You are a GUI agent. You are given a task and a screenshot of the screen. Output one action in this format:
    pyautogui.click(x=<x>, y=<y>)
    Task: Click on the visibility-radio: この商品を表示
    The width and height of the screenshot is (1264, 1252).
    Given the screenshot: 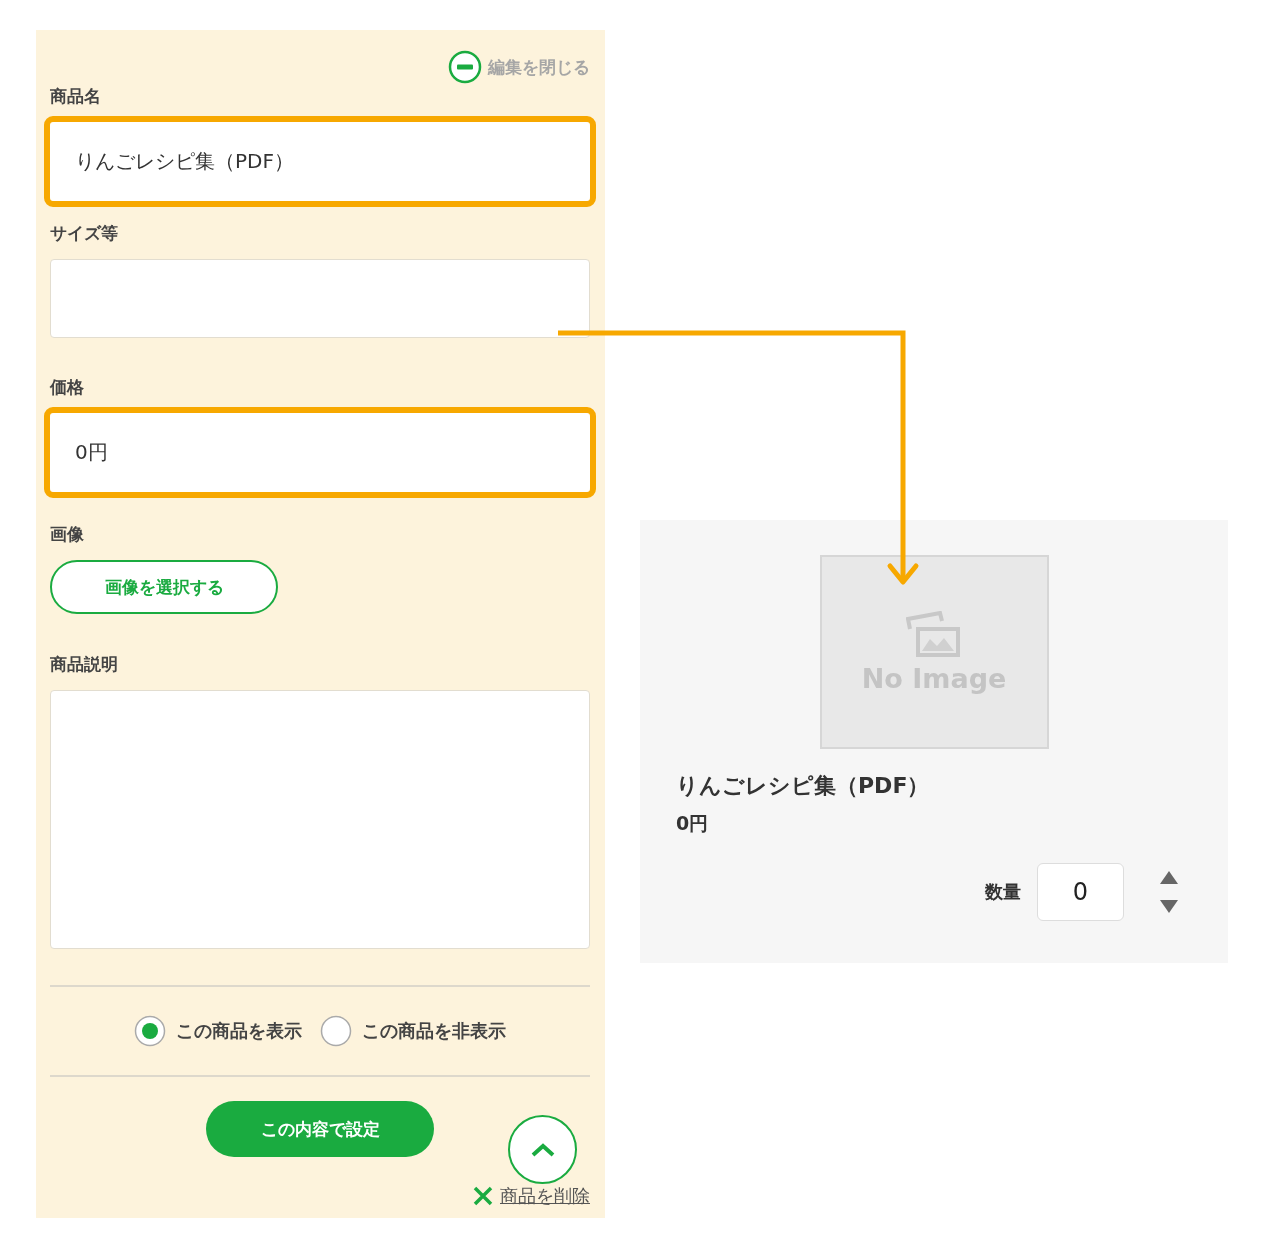 What is the action you would take?
    pyautogui.click(x=218, y=1031)
    